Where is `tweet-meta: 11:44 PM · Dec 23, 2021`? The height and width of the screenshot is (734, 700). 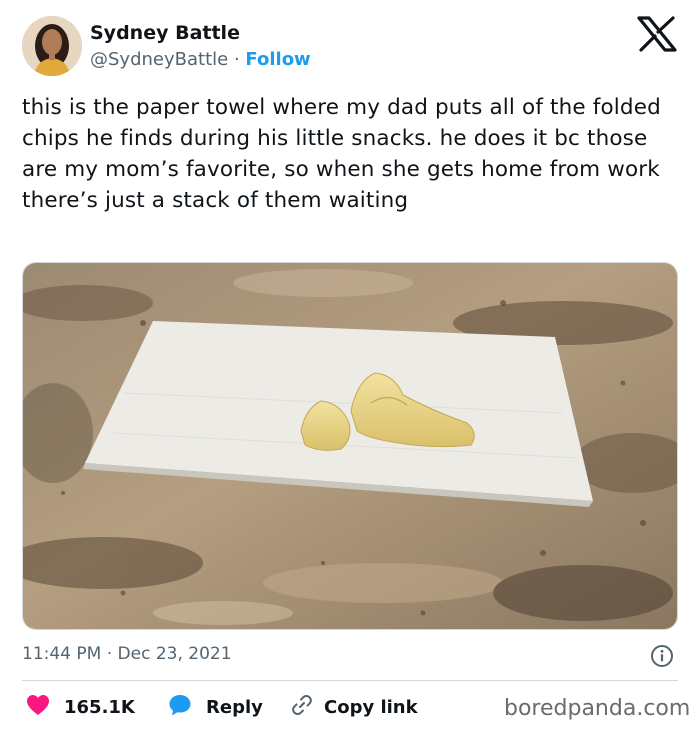 tweet-meta: 11:44 PM · Dec 23, 2021 is located at coordinates (127, 654).